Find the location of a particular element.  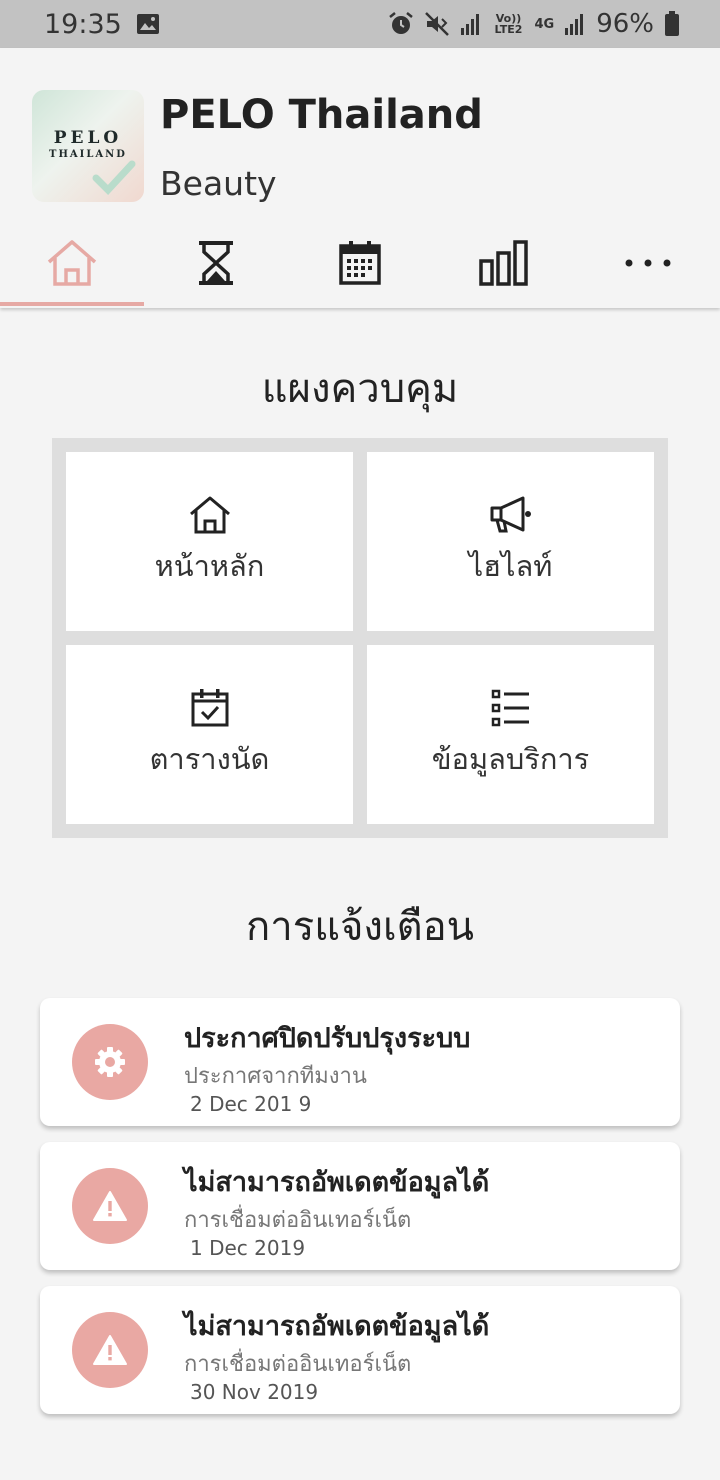

megaphone-icon is located at coordinates (510, 514).